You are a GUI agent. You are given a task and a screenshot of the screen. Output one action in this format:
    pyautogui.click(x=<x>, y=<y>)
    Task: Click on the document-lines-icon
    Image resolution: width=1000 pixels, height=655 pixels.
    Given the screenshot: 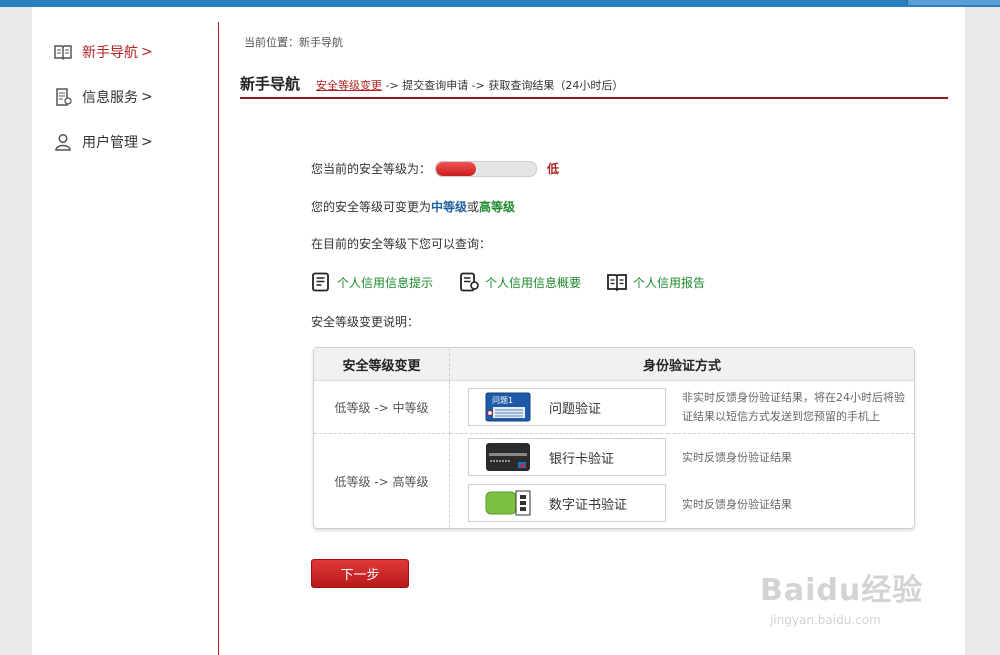 What is the action you would take?
    pyautogui.click(x=320, y=282)
    